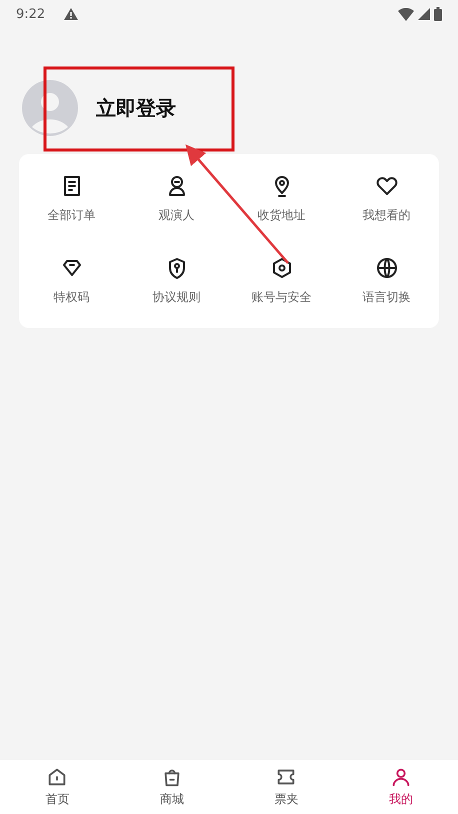 The image size is (458, 814). Describe the element at coordinates (400, 799) in the screenshot. I see `tab-label: 我的` at that location.